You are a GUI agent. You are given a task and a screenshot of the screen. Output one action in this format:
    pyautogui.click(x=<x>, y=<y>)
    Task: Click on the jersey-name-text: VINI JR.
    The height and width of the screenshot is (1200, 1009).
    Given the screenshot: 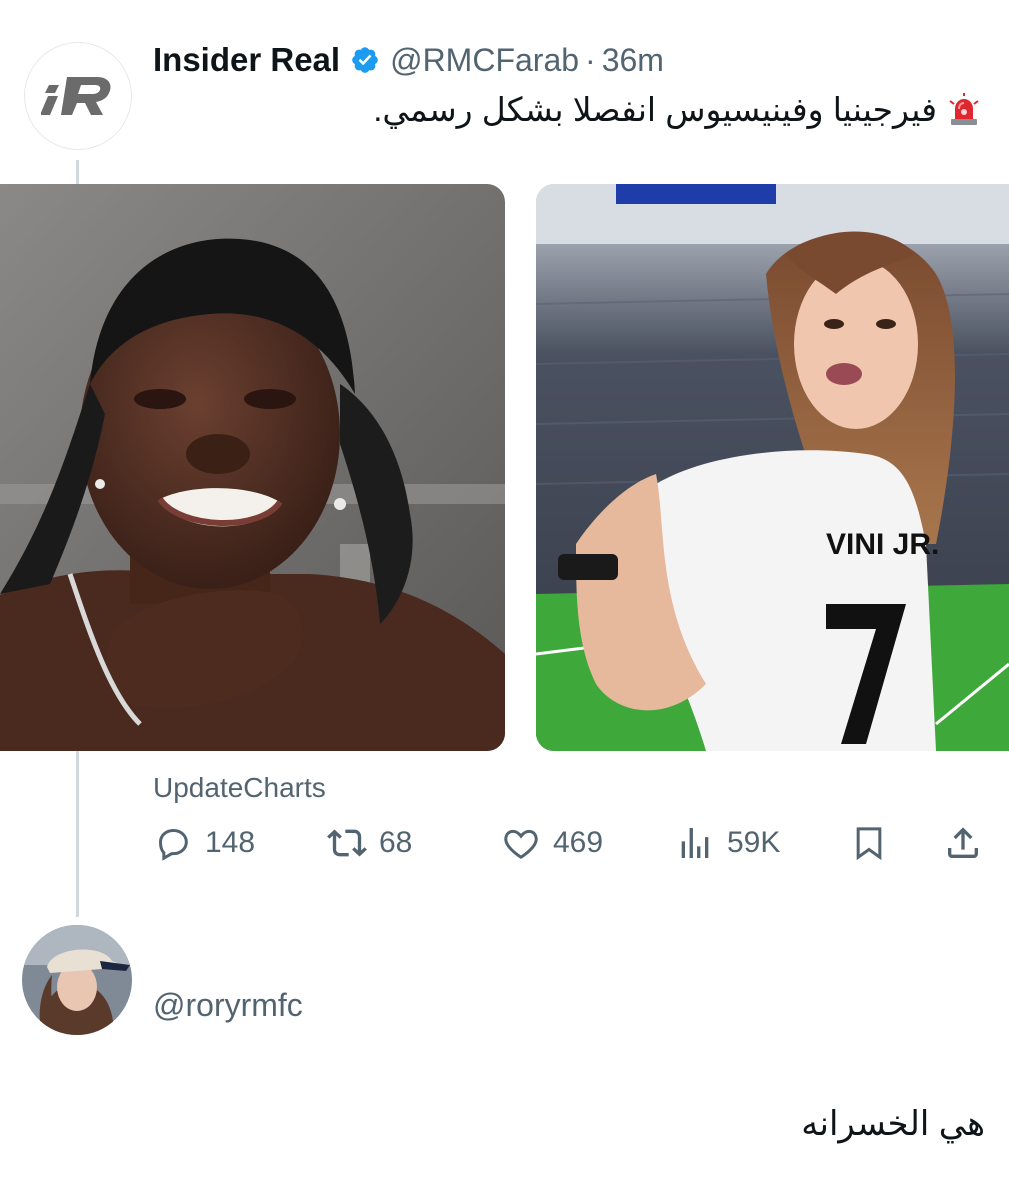 What is the action you would take?
    pyautogui.click(x=882, y=544)
    